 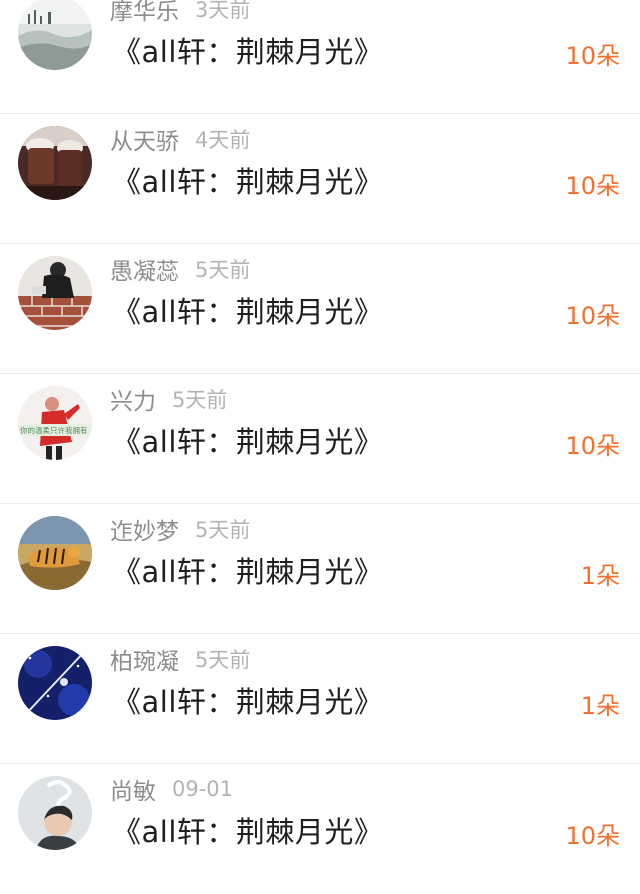 What do you see at coordinates (144, 659) in the screenshot?
I see `username: 柏琬凝` at bounding box center [144, 659].